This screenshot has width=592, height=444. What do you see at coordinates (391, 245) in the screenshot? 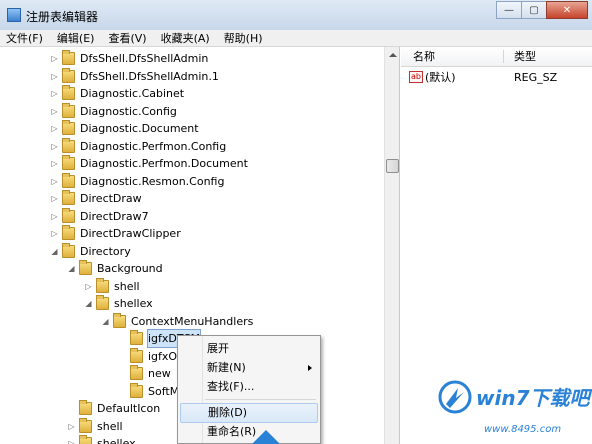
I see `tree-scrollbar` at bounding box center [391, 245].